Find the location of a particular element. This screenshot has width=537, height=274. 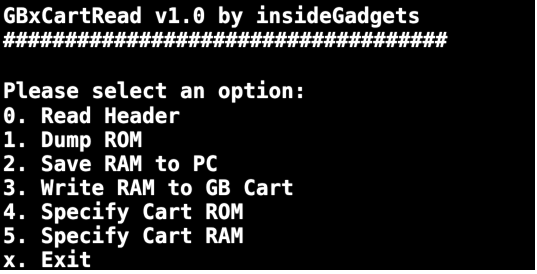

header-rule: #################################### is located at coordinates (225, 40).